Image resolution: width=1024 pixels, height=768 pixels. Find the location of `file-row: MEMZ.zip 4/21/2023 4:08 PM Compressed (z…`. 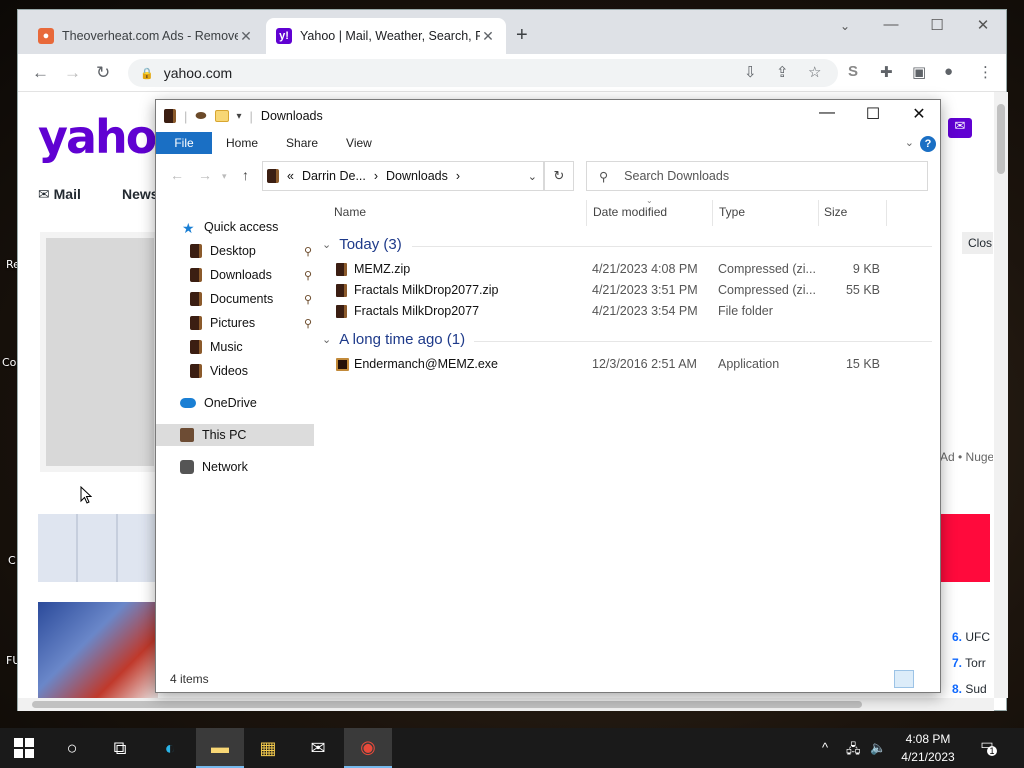

file-row: MEMZ.zip 4/21/2023 4:08 PM Compressed (z… is located at coordinates (612, 270).